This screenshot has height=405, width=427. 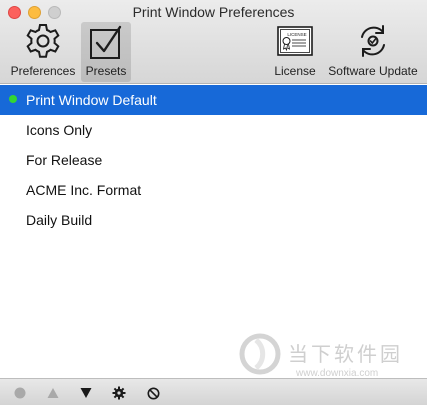 I want to click on move-up-button, so click(x=53, y=393).